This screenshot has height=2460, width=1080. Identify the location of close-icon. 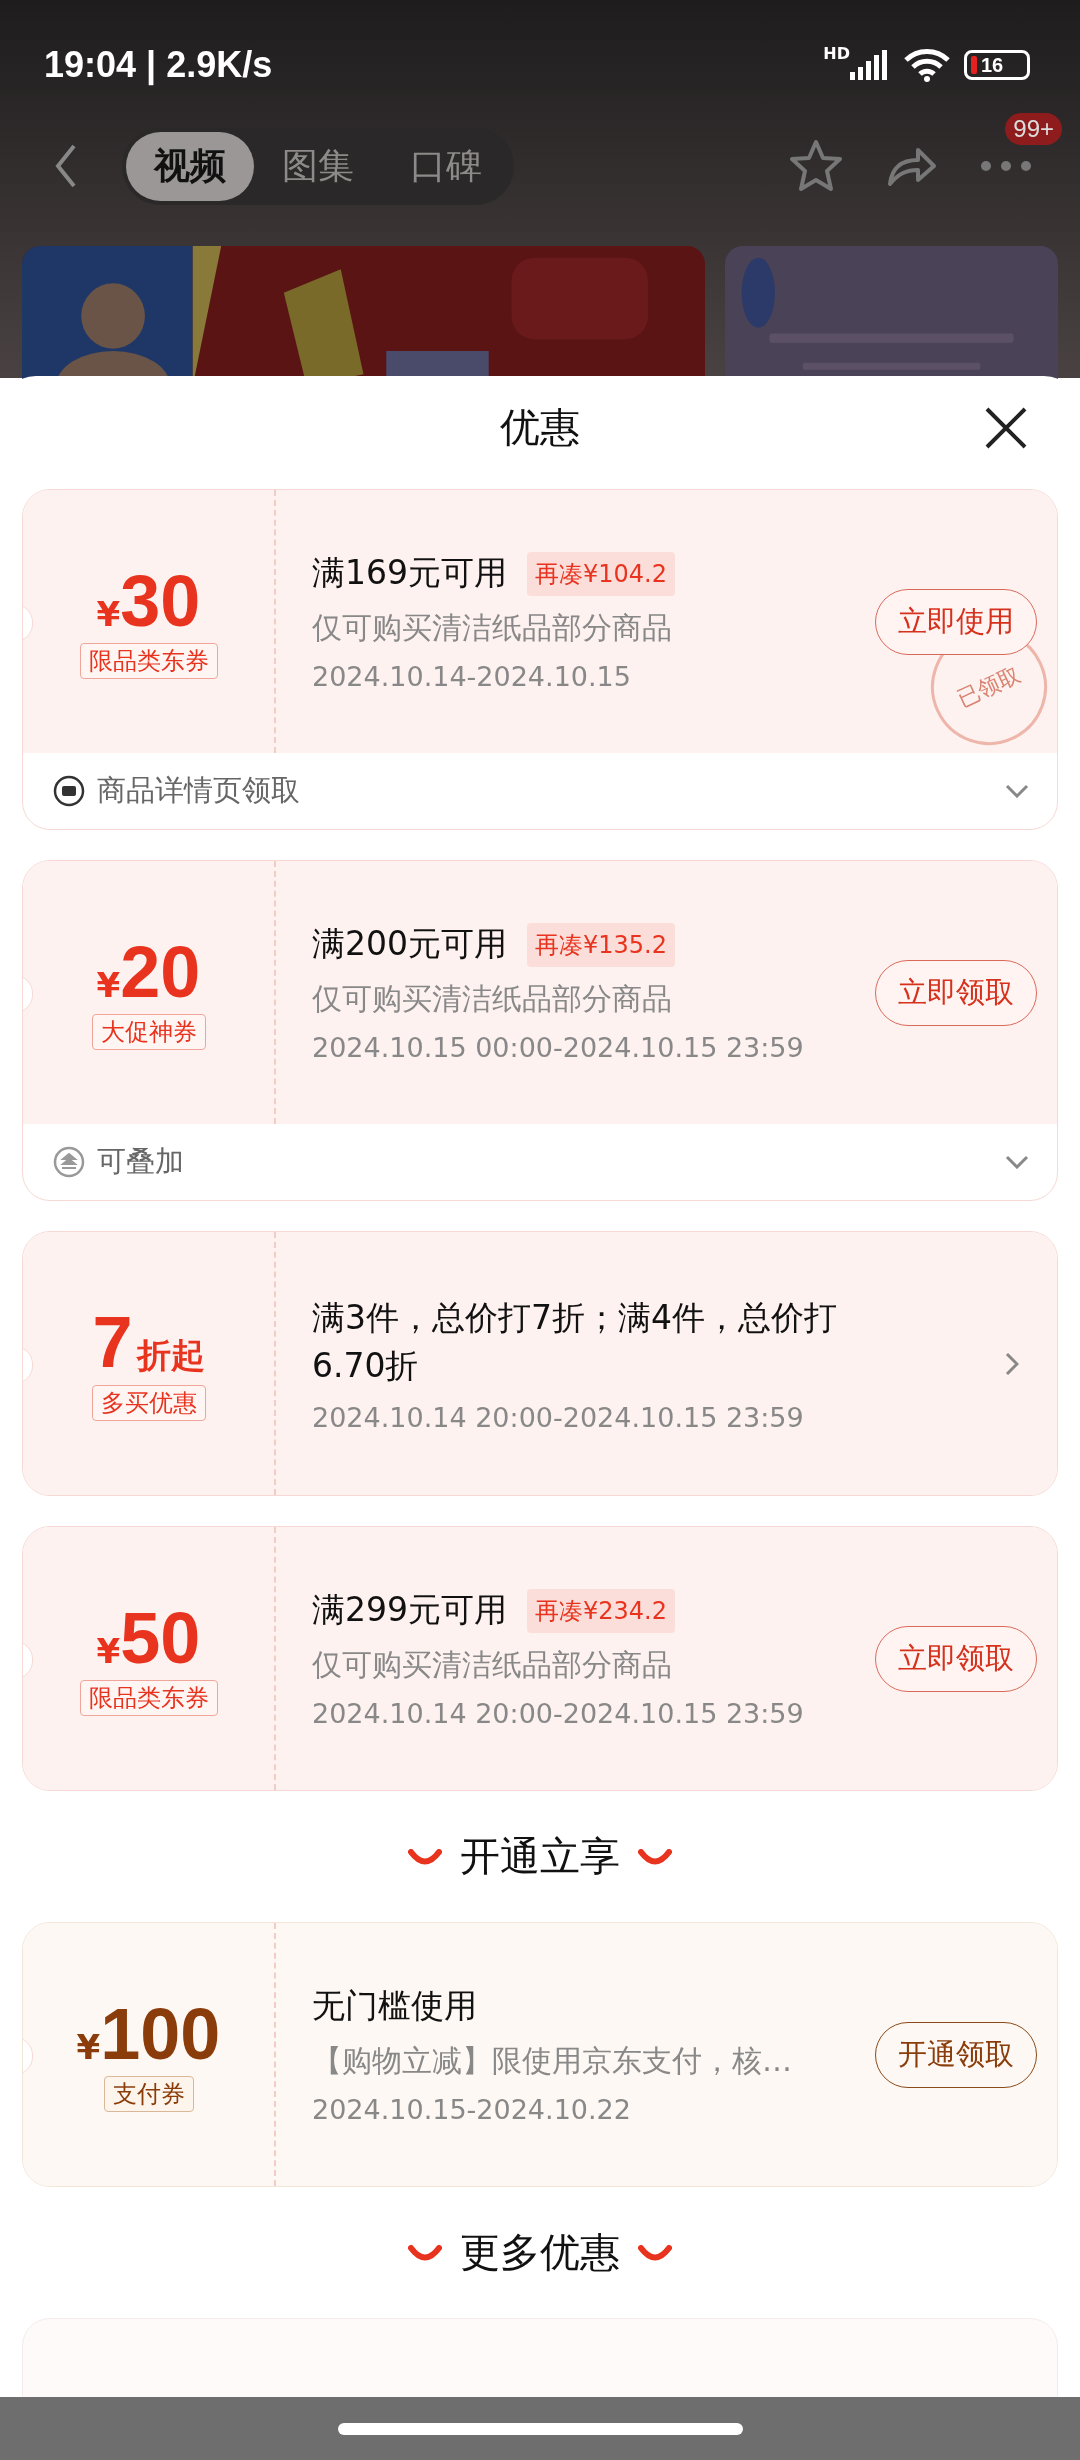
(1006, 427).